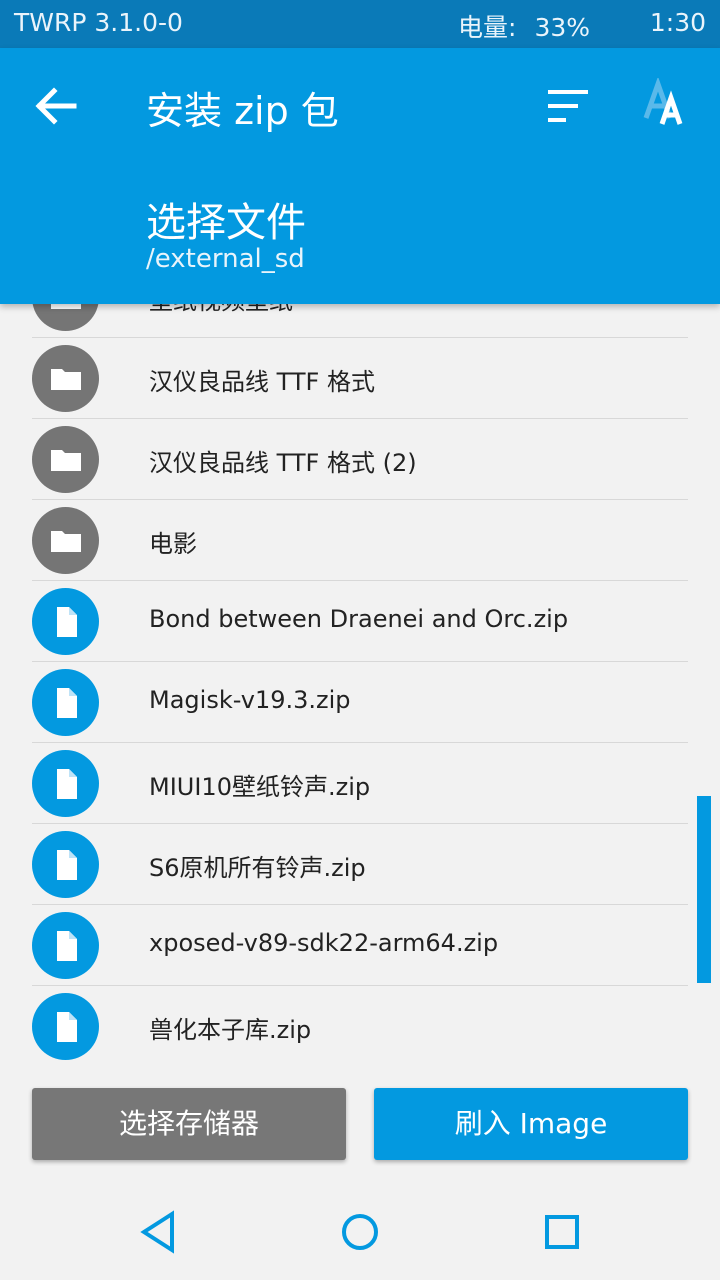 This screenshot has width=720, height=1280. I want to click on sort-icon, so click(567, 106).